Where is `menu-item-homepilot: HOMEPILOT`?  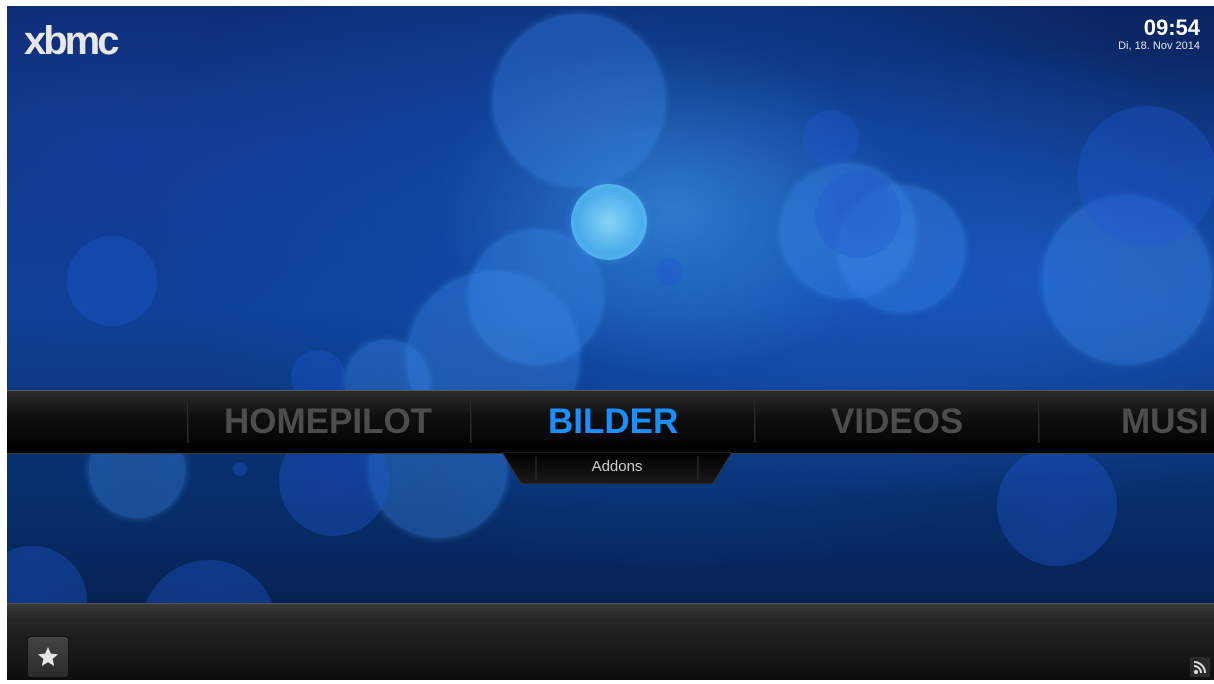 menu-item-homepilot: HOMEPILOT is located at coordinates (328, 422).